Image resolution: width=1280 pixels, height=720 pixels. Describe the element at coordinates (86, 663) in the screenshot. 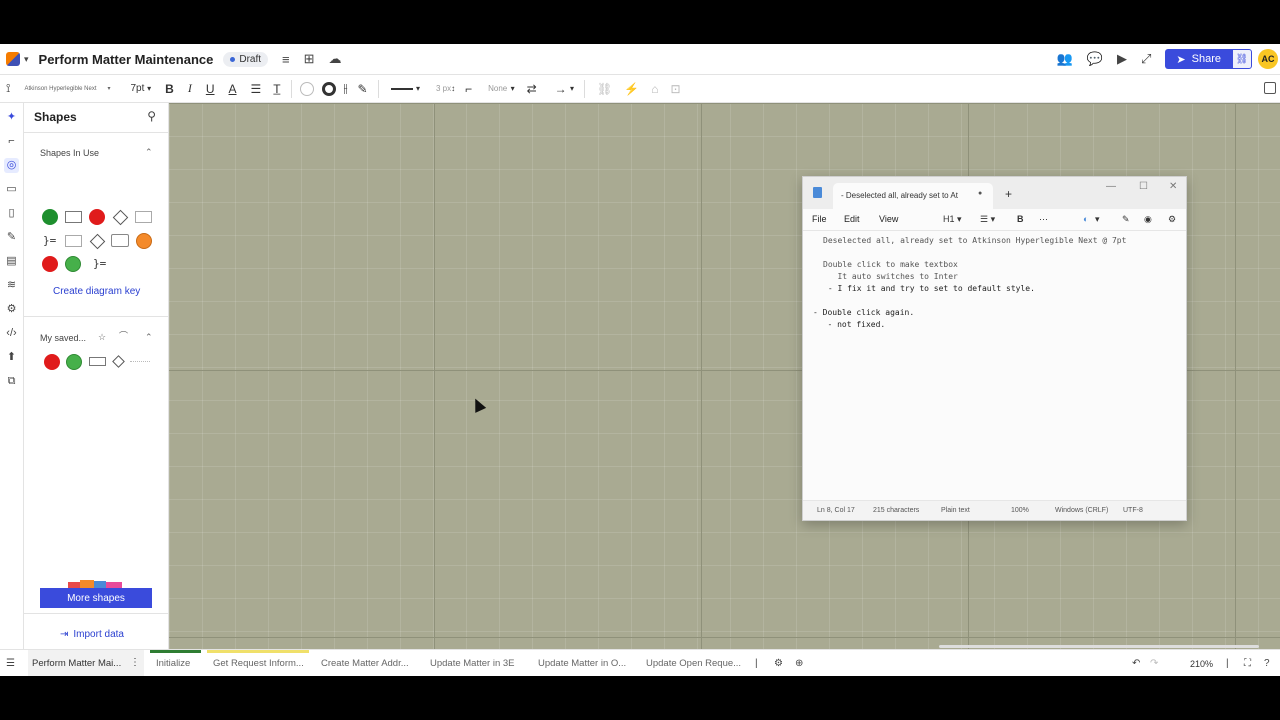

I see `page-tab: Perform Matter Mai... ⋮` at that location.